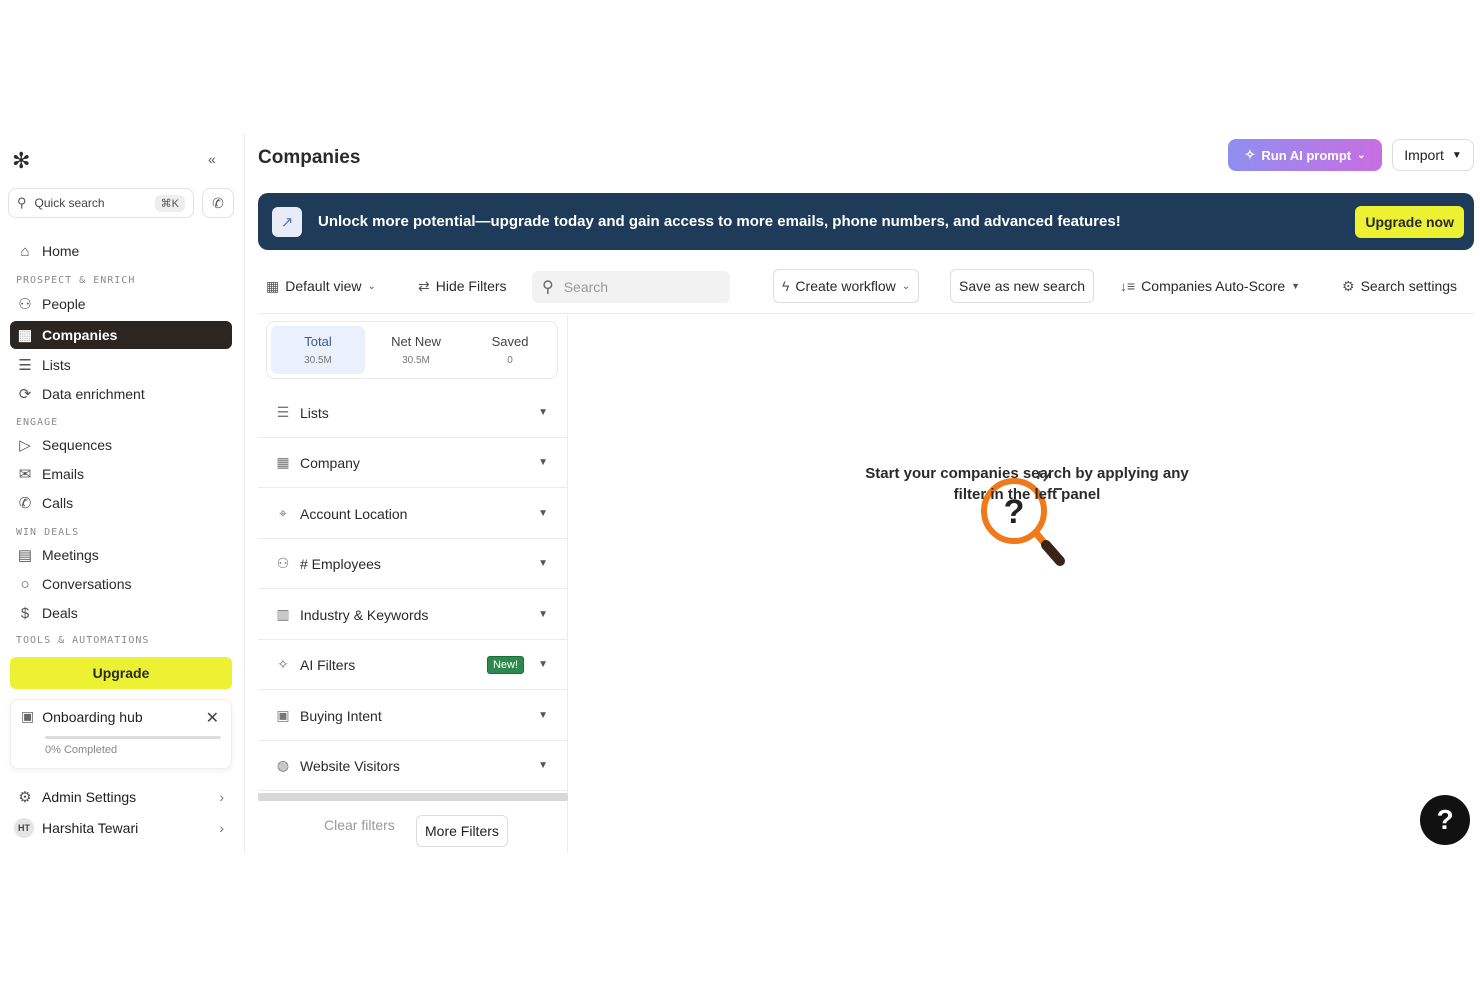 This screenshot has width=1480, height=987. Describe the element at coordinates (61, 251) in the screenshot. I see `sidebar-item-label: Home` at that location.